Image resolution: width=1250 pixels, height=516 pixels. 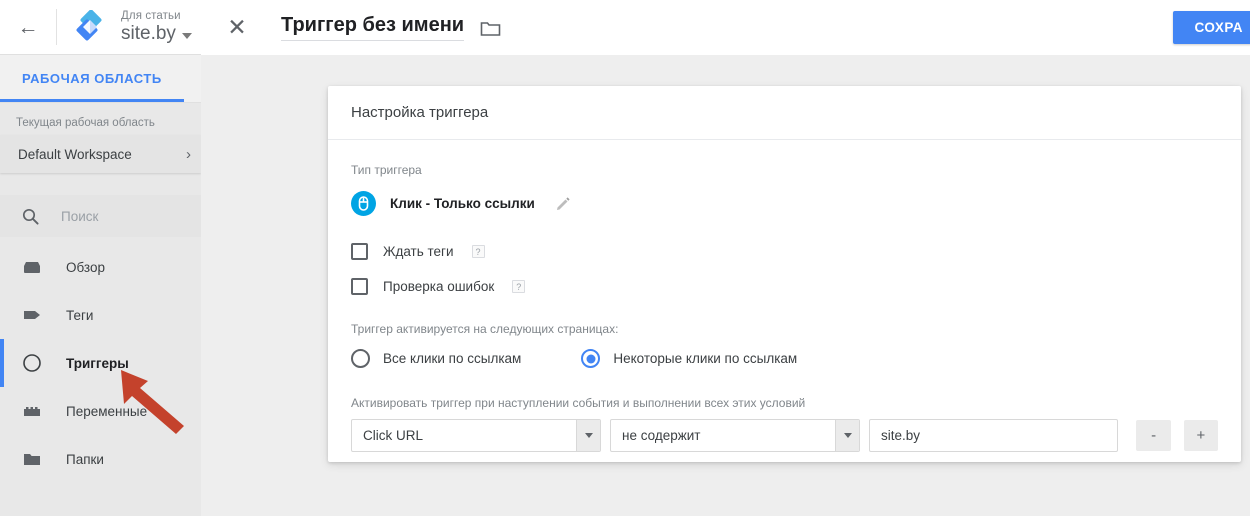 I want to click on sidebar-item-triggers: Триггеры, so click(x=100, y=363).